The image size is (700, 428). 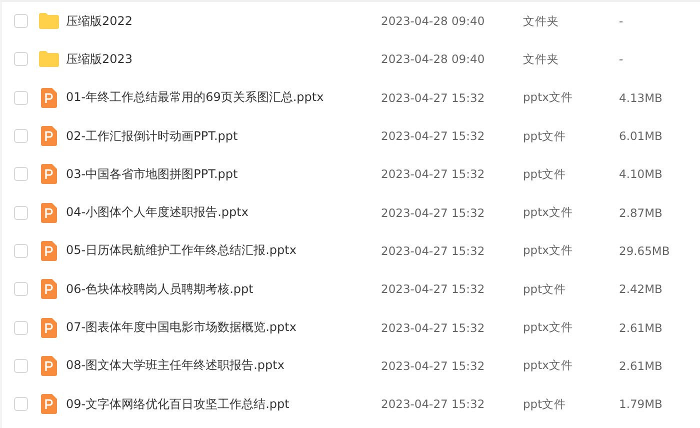 I want to click on file-size: 1.79MB, so click(x=640, y=404).